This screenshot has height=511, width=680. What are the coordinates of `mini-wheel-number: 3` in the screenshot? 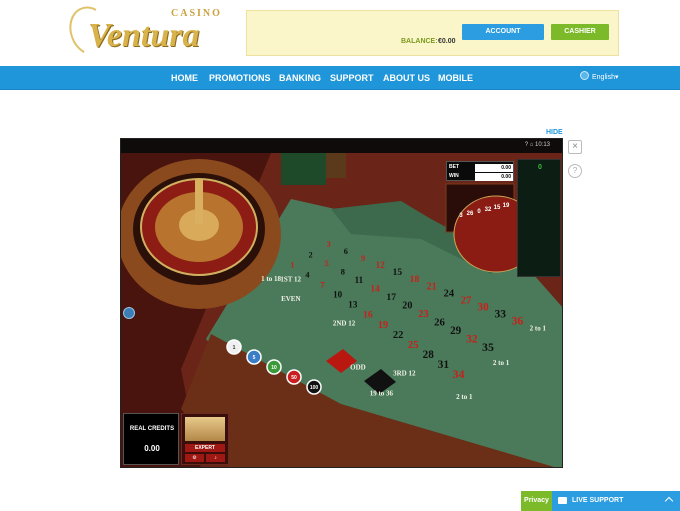 It's located at (461, 216).